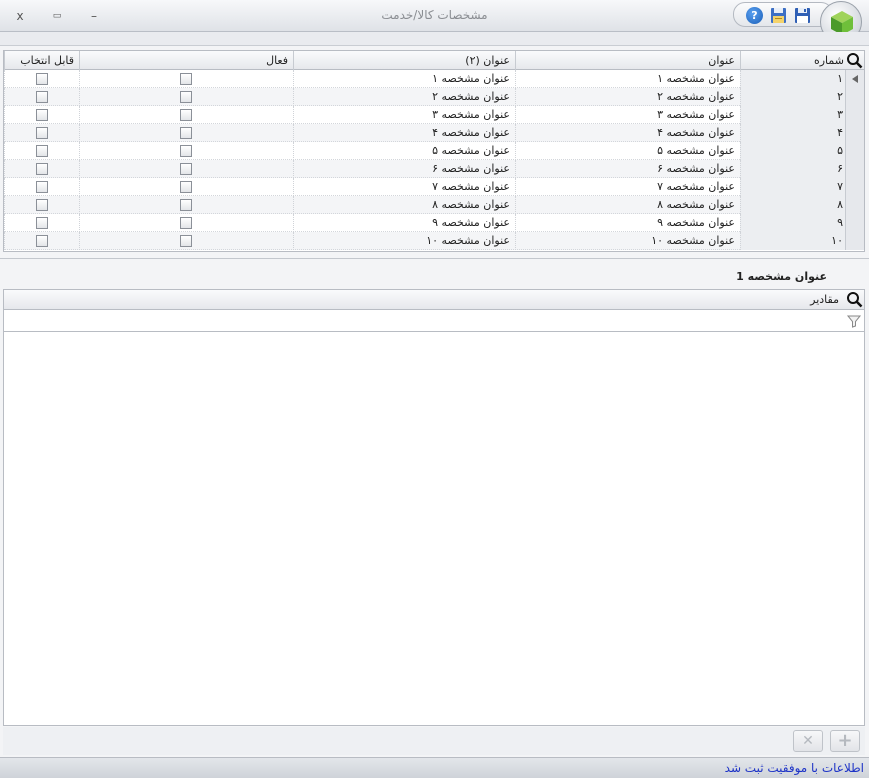  I want to click on number-cell: ۷, so click(793, 187).